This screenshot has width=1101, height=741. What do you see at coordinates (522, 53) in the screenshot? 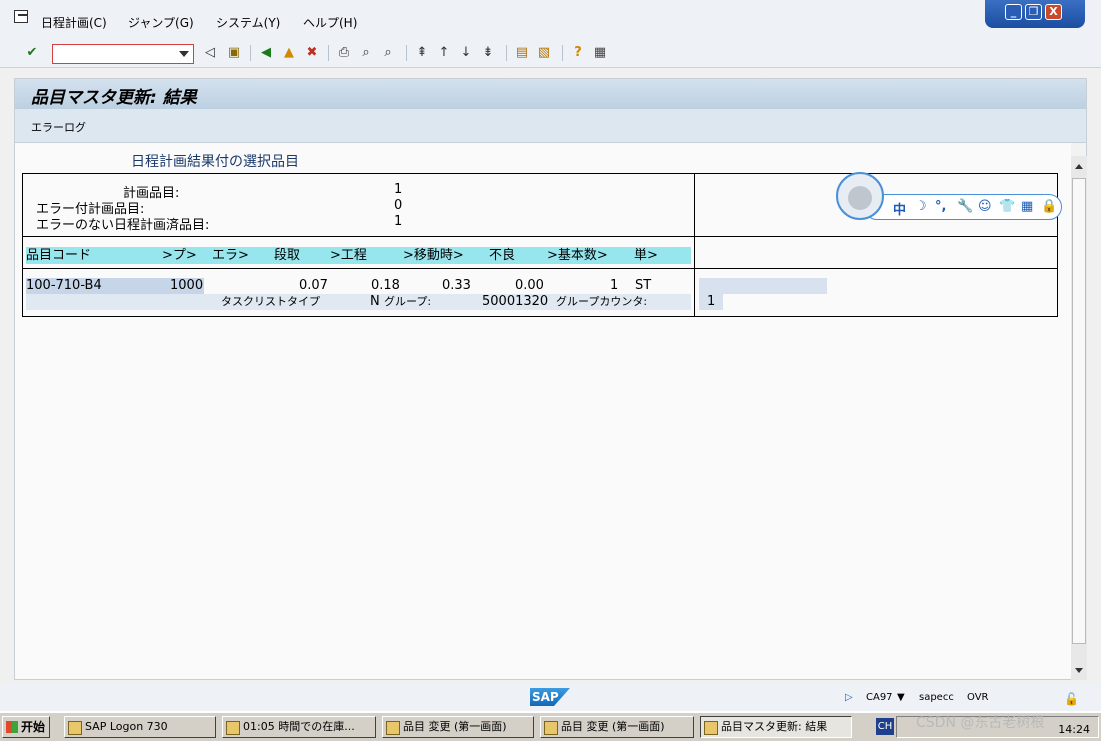
I see `new-session-icon: ▤` at bounding box center [522, 53].